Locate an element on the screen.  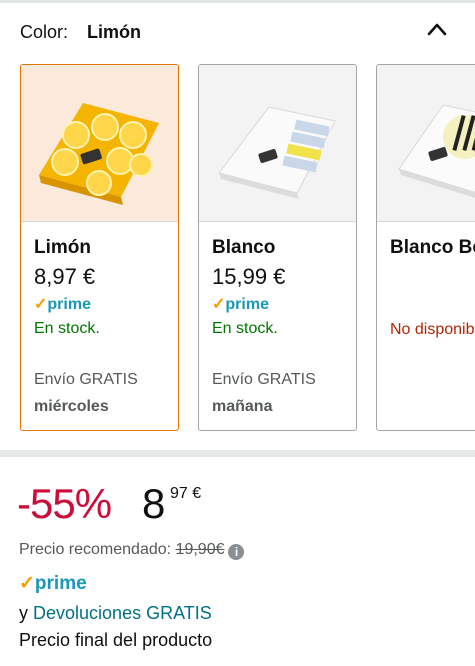
free-returns-link: Devoluciones GRATIS is located at coordinates (122, 613).